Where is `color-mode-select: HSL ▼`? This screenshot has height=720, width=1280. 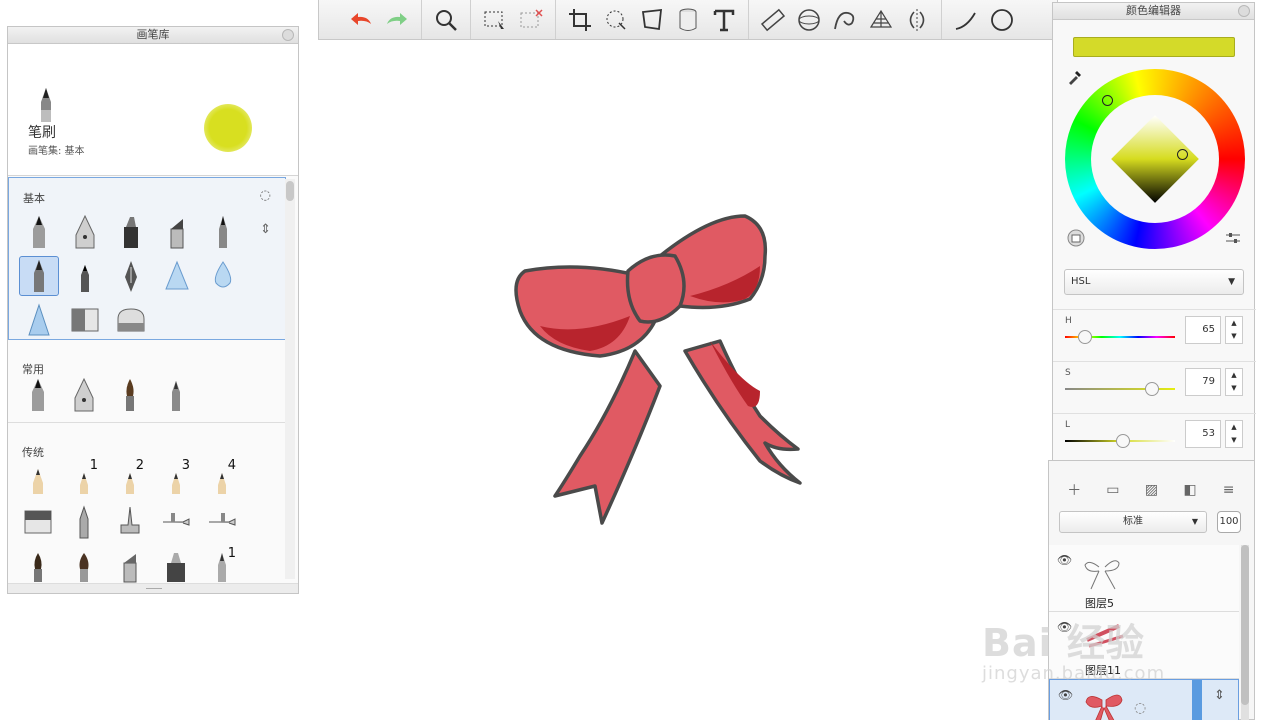 color-mode-select: HSL ▼ is located at coordinates (1154, 282).